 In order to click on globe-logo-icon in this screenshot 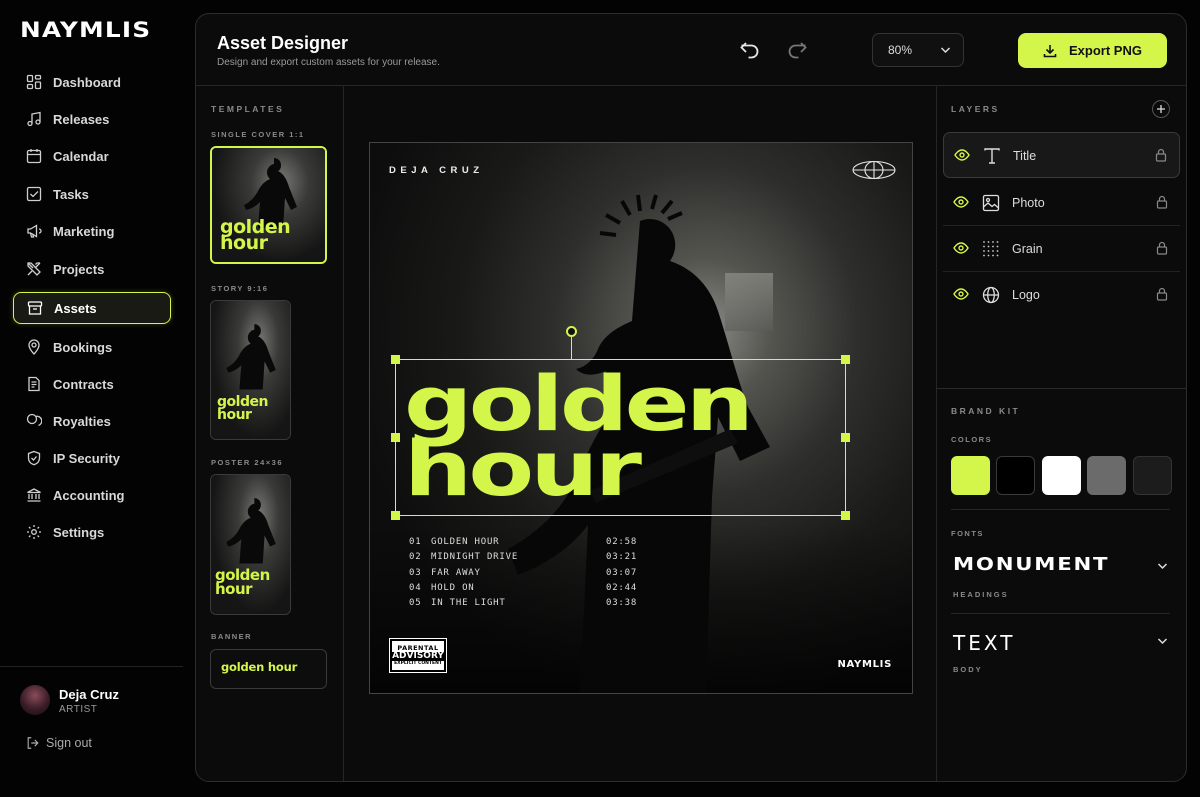, I will do `click(874, 170)`.